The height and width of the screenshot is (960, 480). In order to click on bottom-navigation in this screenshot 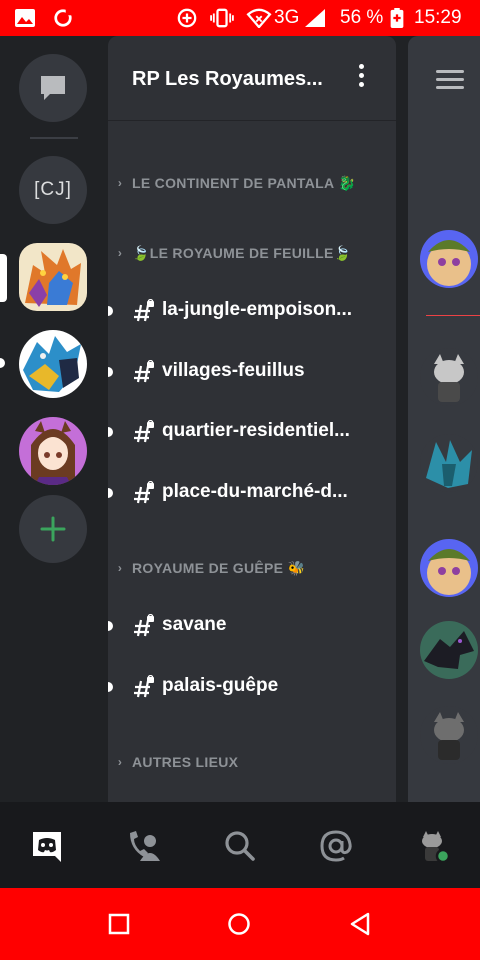, I will do `click(240, 845)`.